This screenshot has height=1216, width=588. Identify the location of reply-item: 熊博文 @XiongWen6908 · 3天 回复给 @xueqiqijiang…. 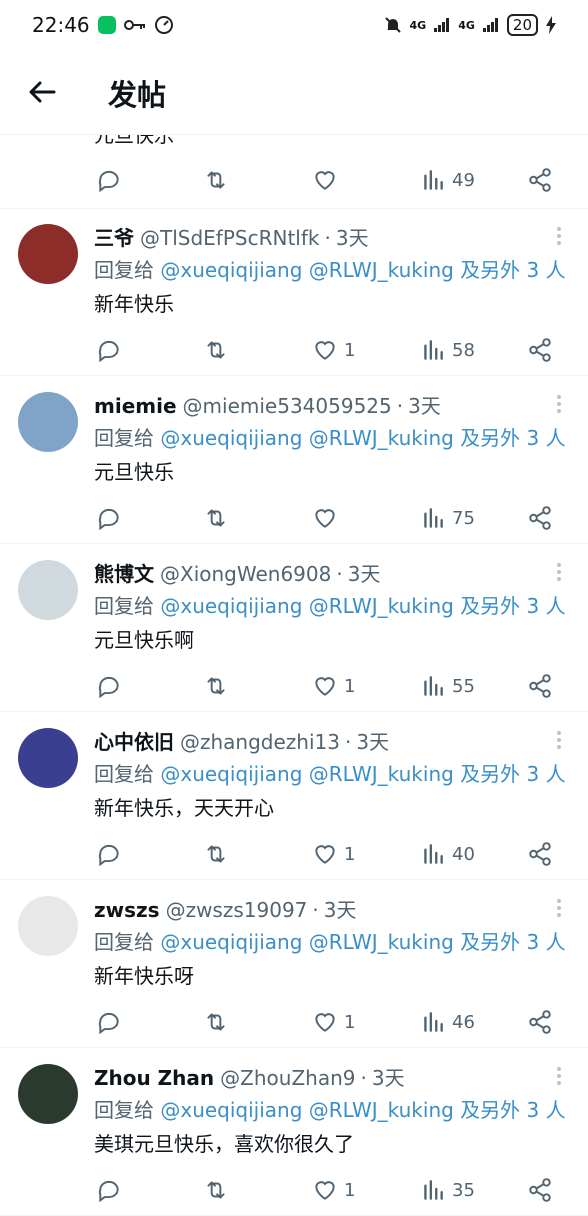
(294, 628).